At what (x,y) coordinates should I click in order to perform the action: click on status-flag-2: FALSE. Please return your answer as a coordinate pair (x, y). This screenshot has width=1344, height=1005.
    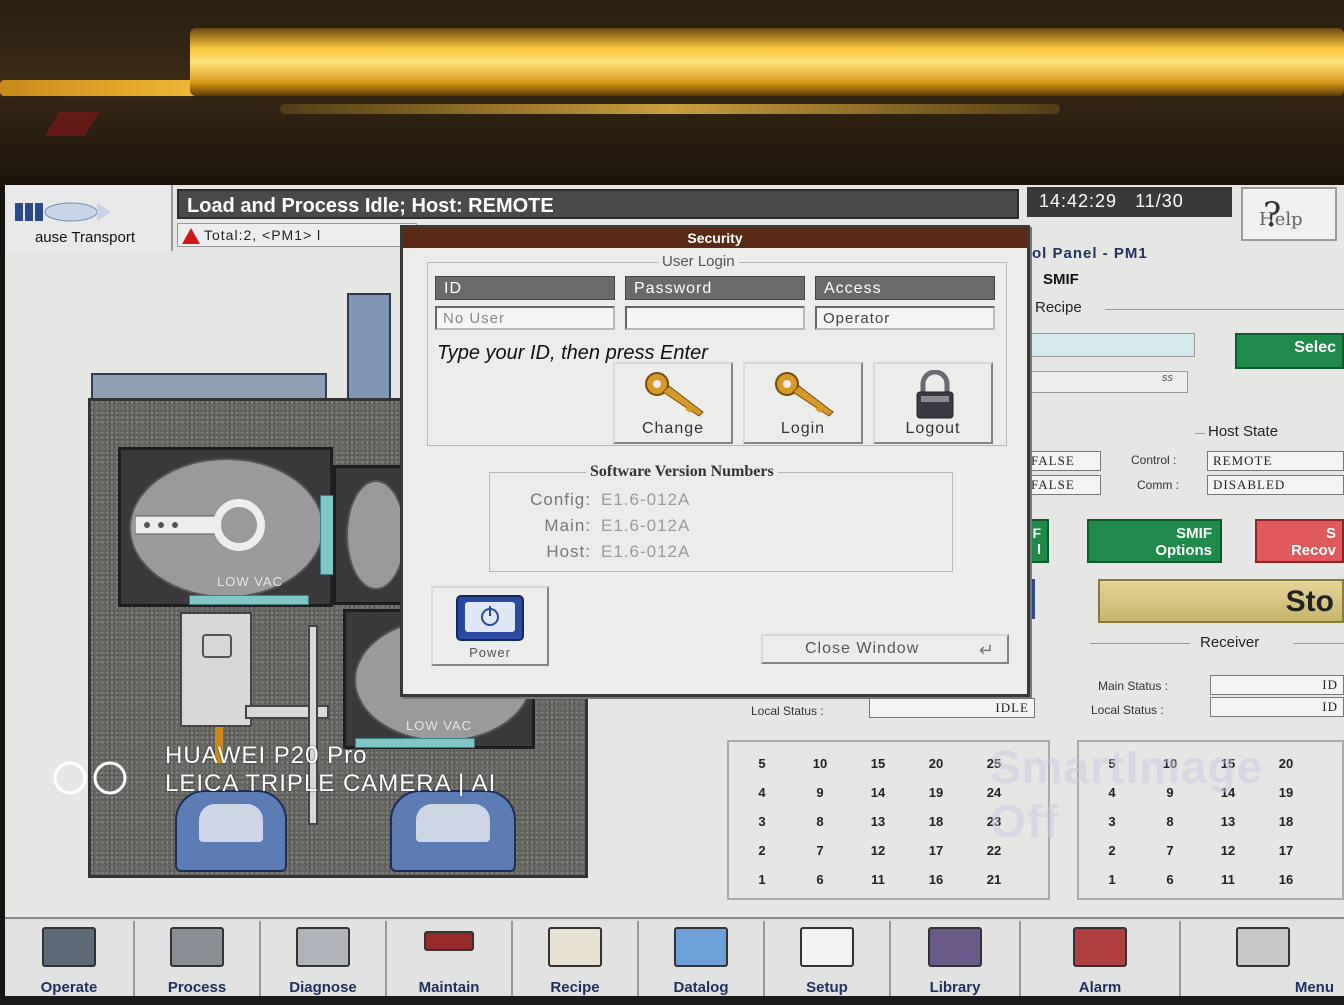
    Looking at the image, I should click on (1063, 485).